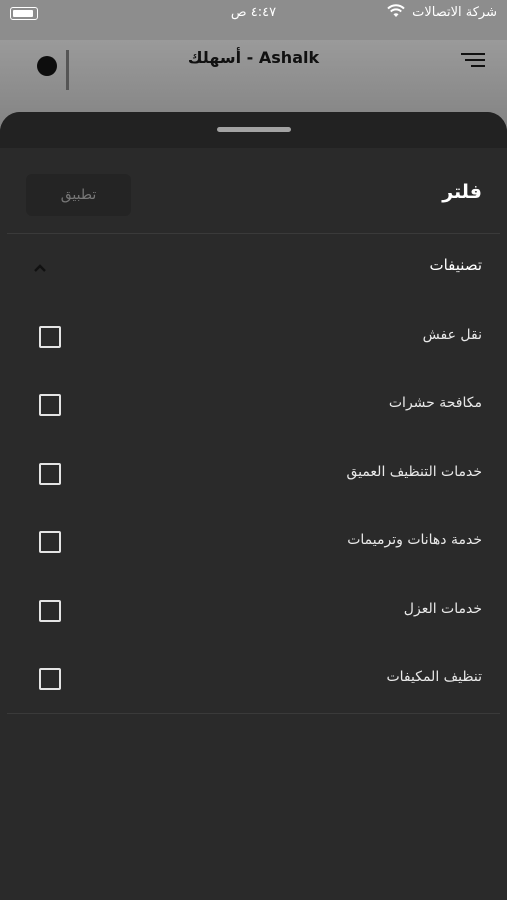 Image resolution: width=507 pixels, height=900 pixels. I want to click on category-row: تنظيف المكيفات, so click(253, 679).